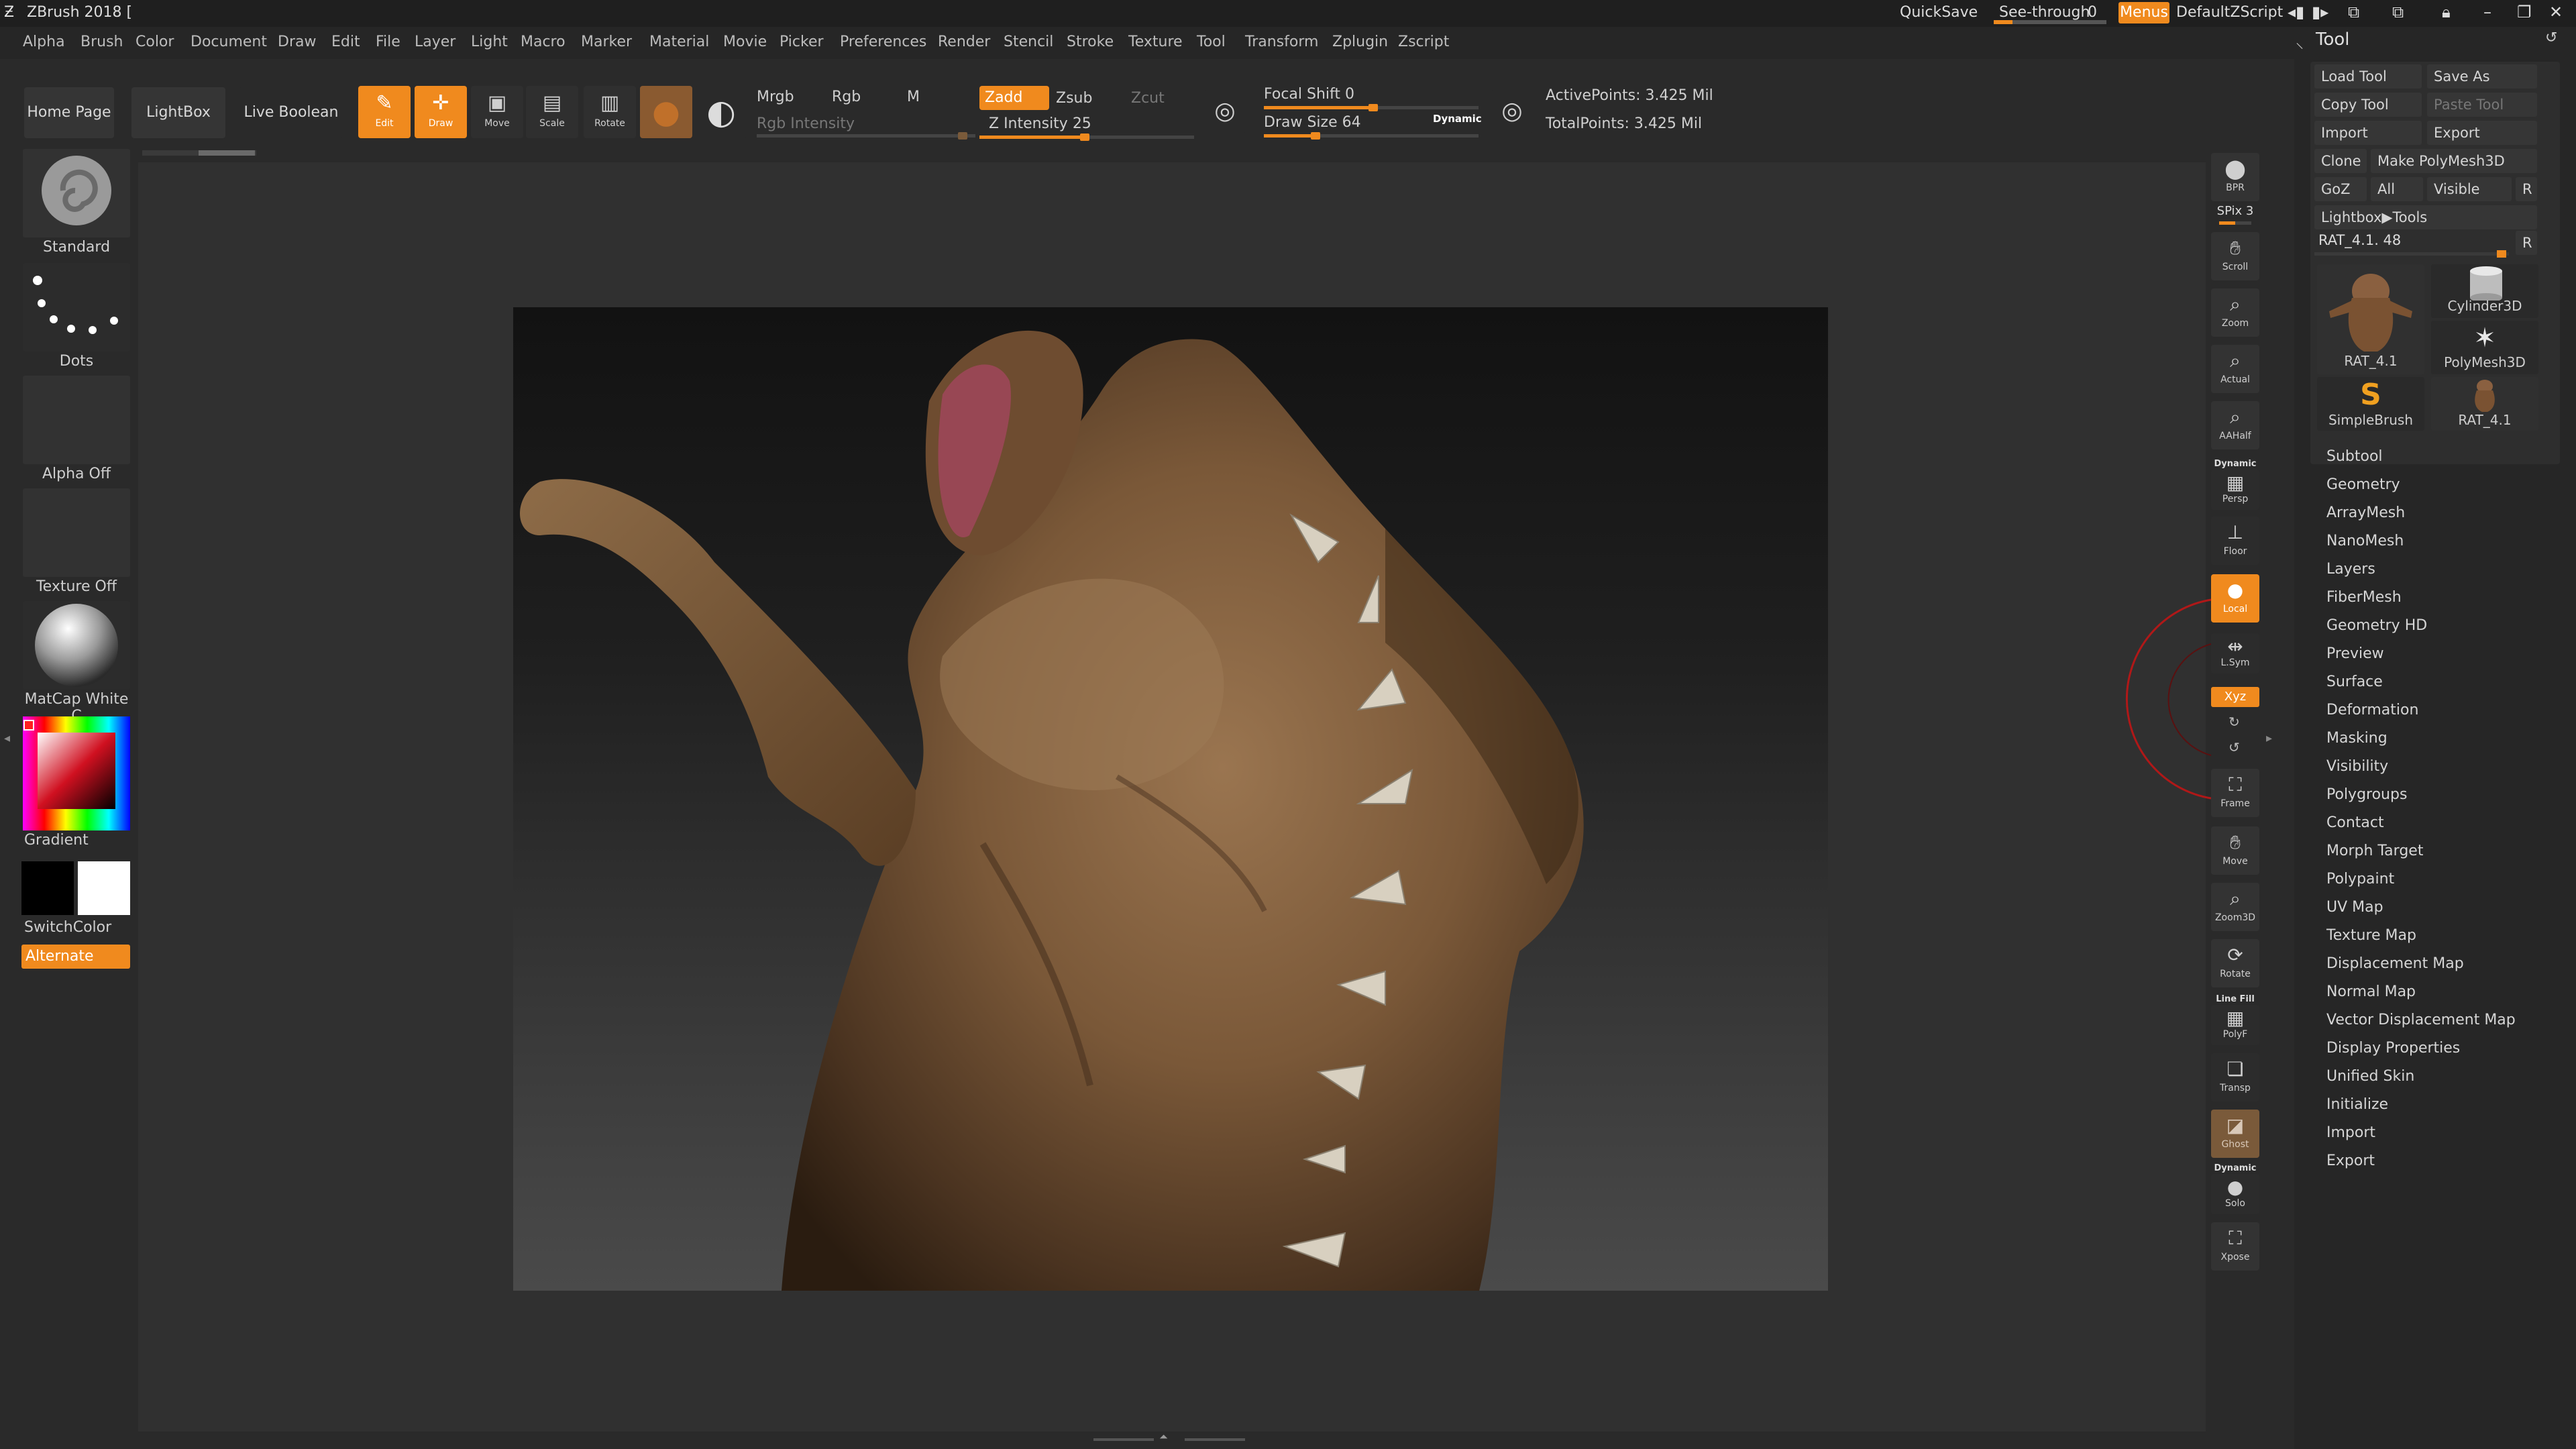  What do you see at coordinates (2235, 425) in the screenshot?
I see `aahalf-button: ⌕ AAHalf` at bounding box center [2235, 425].